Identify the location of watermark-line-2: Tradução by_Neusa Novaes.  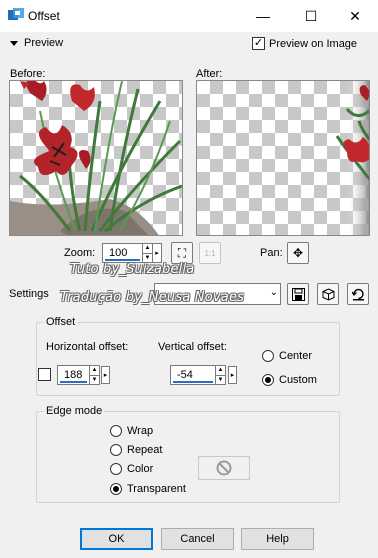
(152, 297).